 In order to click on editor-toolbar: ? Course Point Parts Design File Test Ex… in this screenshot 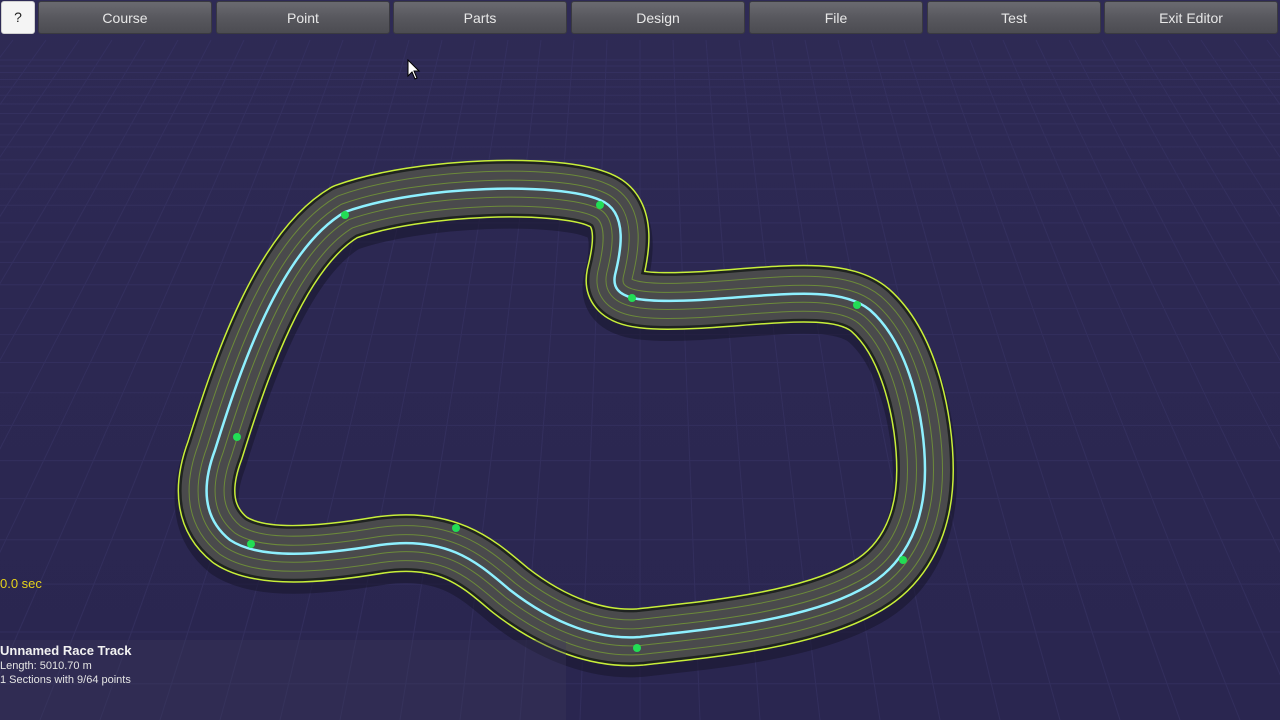, I will do `click(640, 18)`.